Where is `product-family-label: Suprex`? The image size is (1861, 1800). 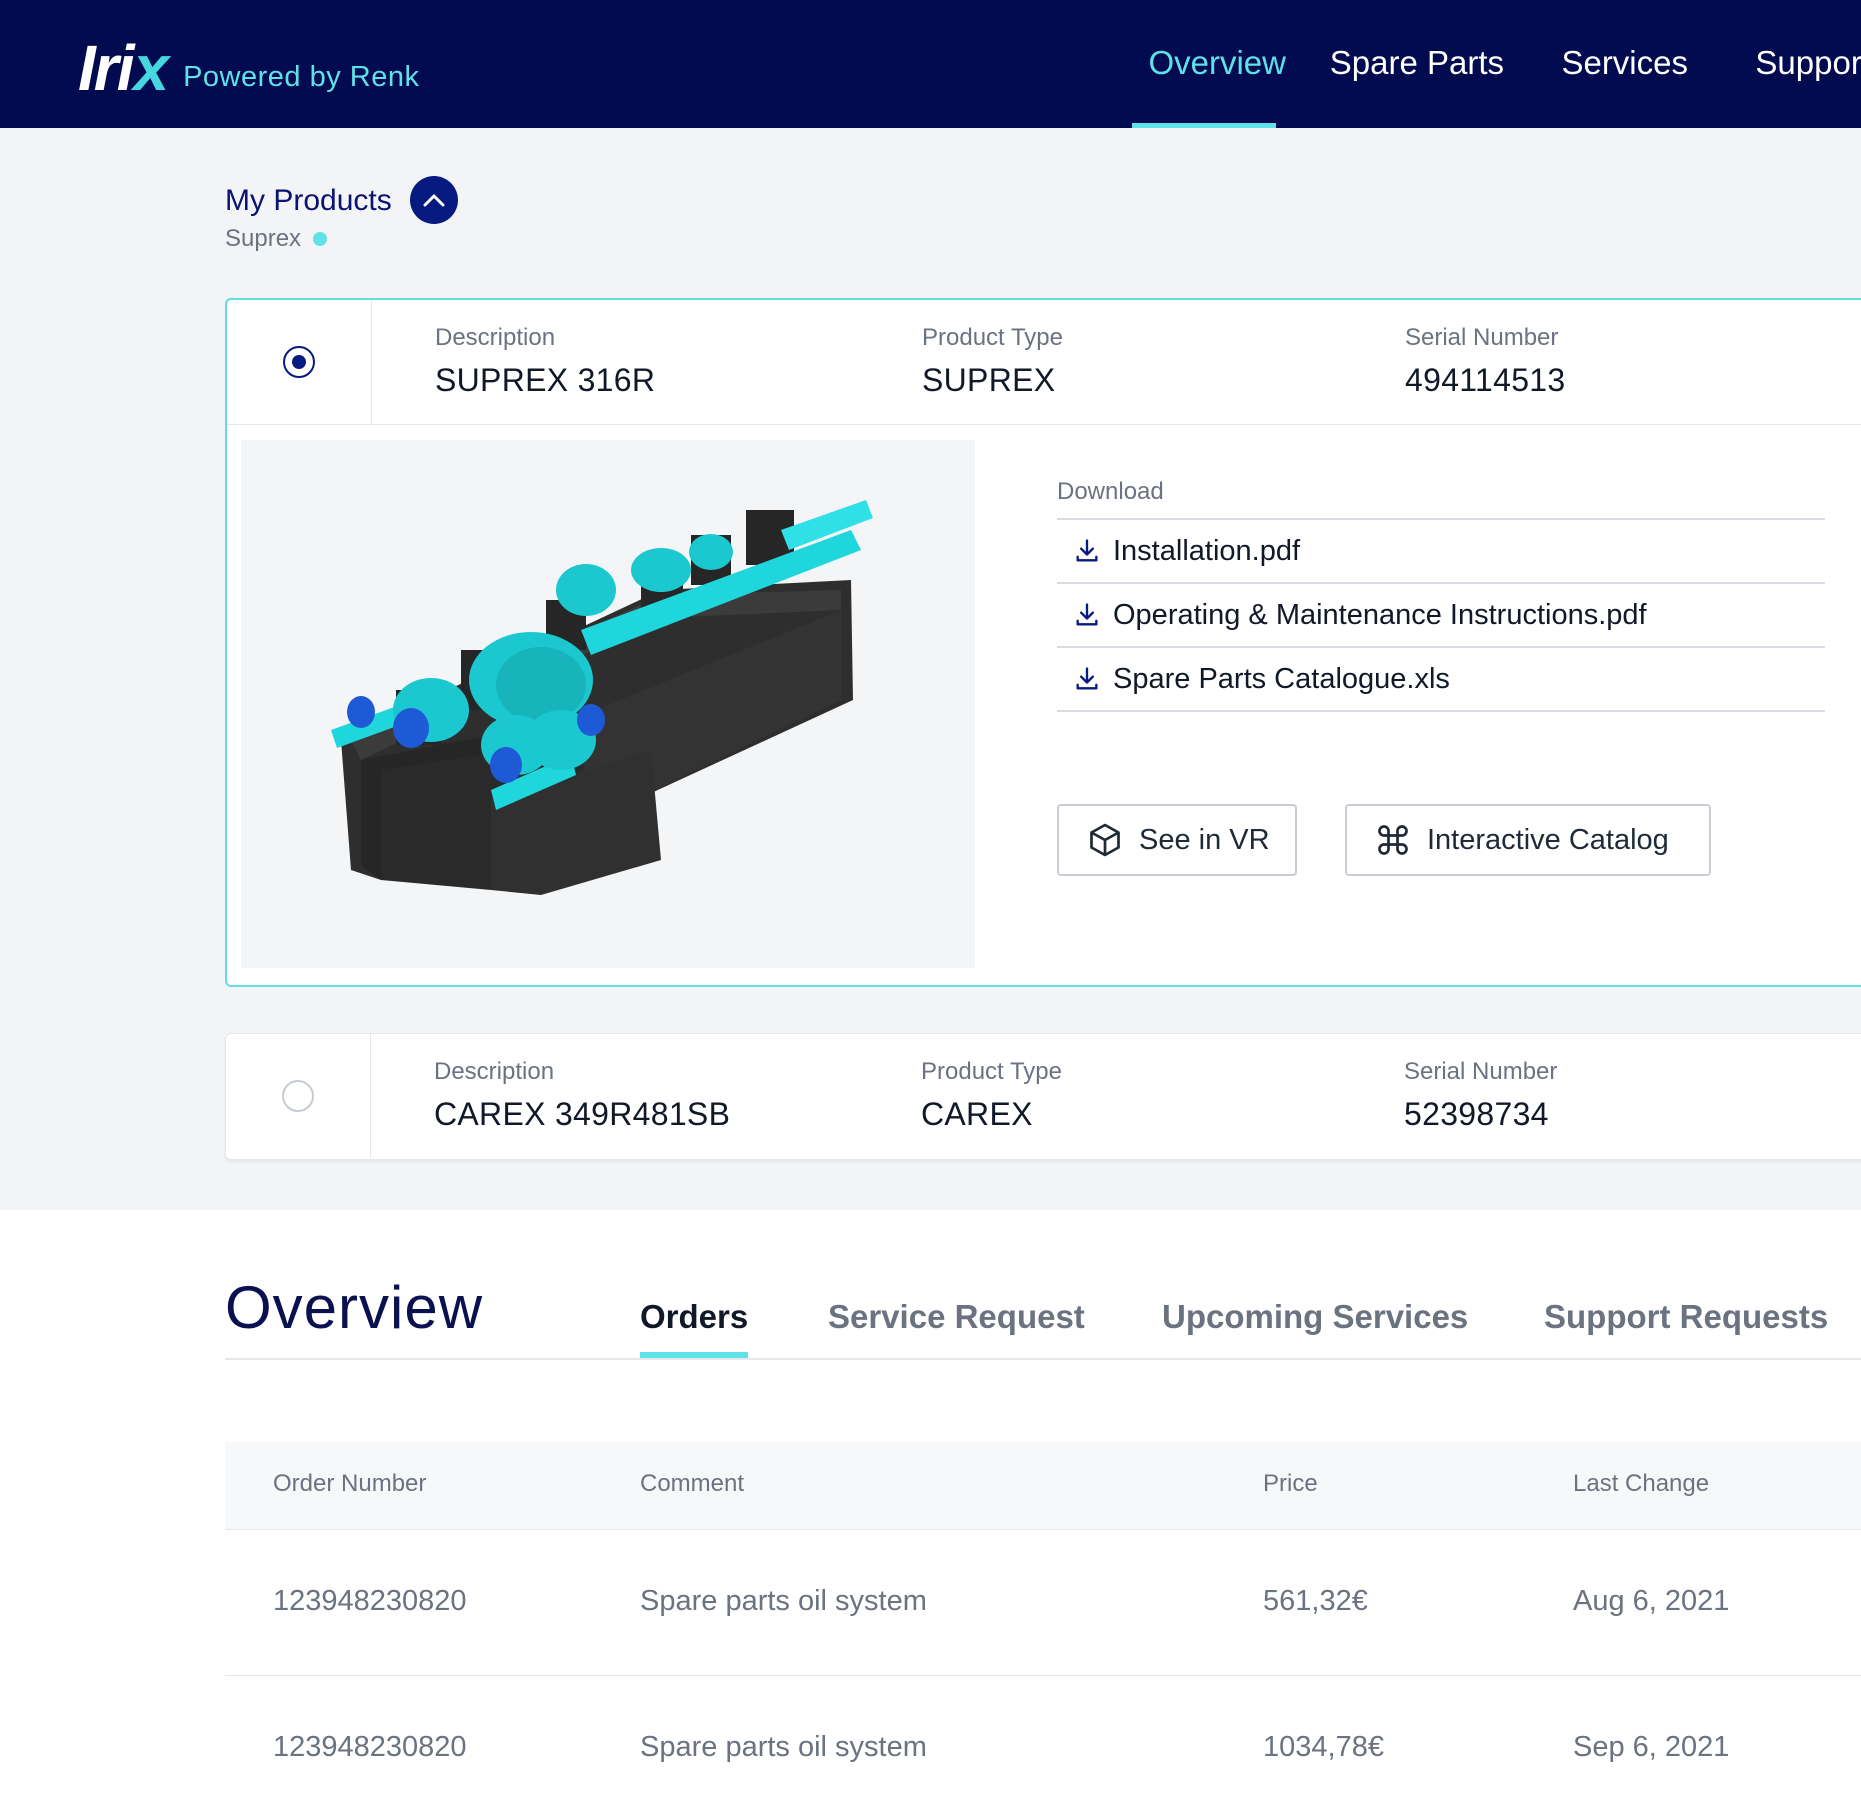
product-family-label: Suprex is located at coordinates (263, 238).